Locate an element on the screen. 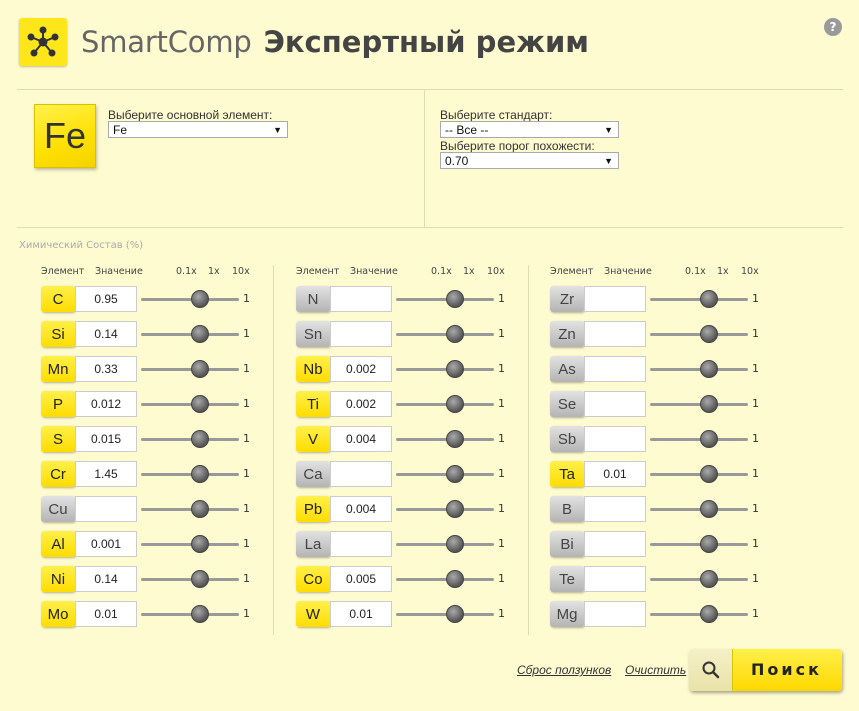 The height and width of the screenshot is (711, 859). element-toggle: Mo is located at coordinates (58, 614).